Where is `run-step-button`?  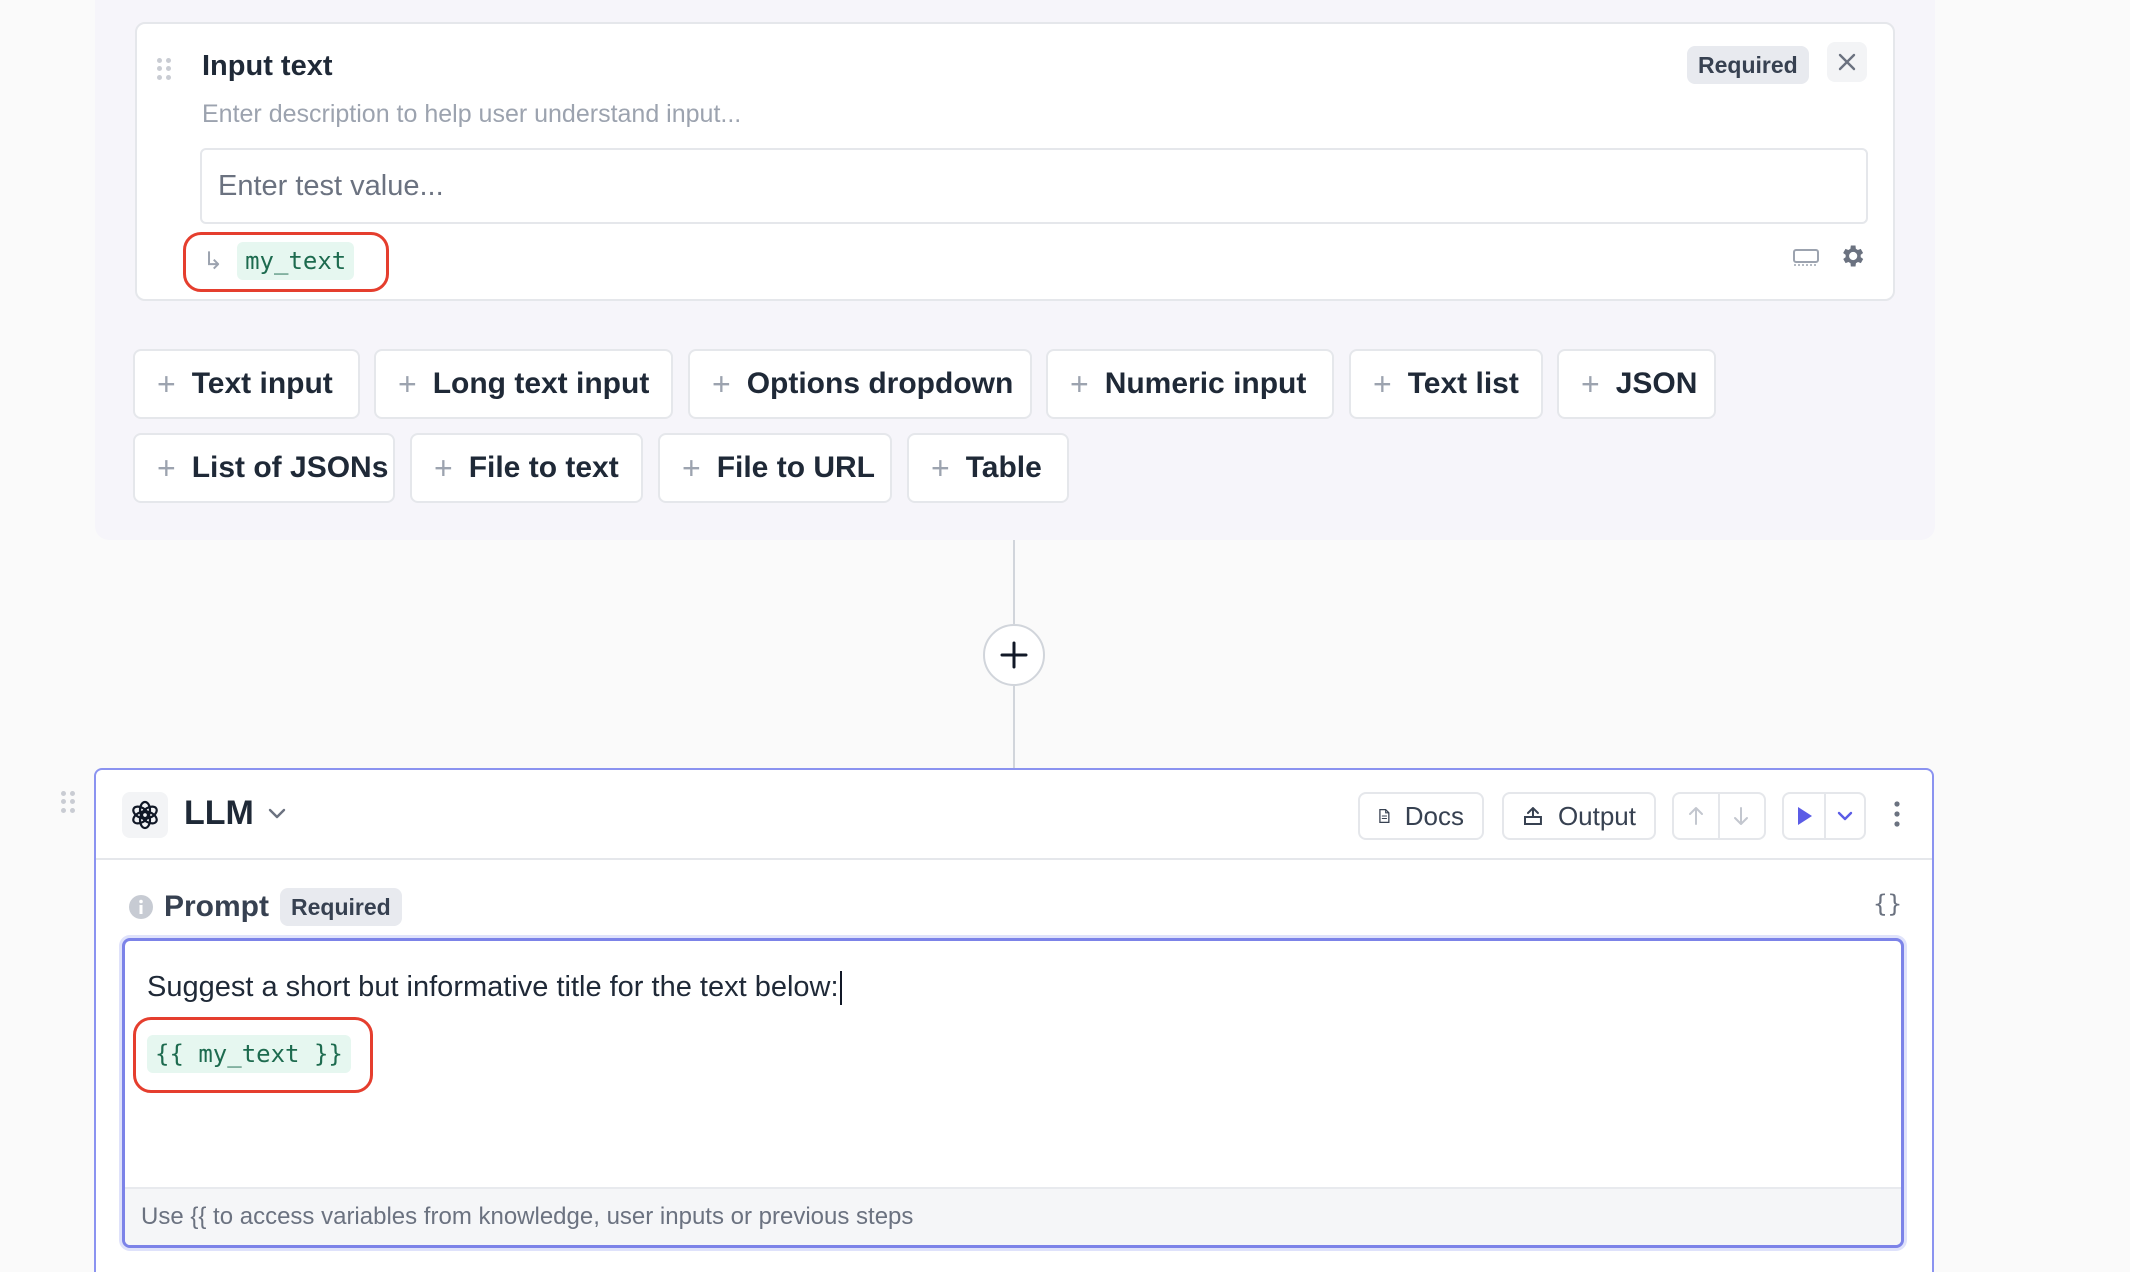
run-step-button is located at coordinates (1804, 816).